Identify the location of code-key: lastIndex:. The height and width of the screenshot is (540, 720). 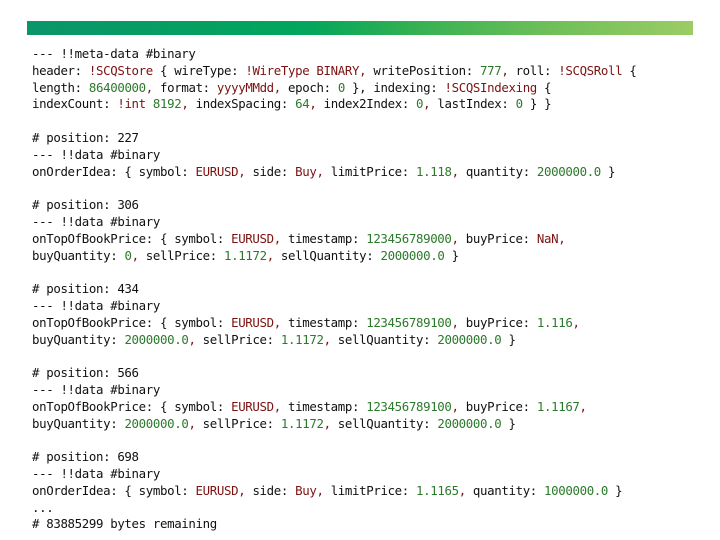
(473, 104).